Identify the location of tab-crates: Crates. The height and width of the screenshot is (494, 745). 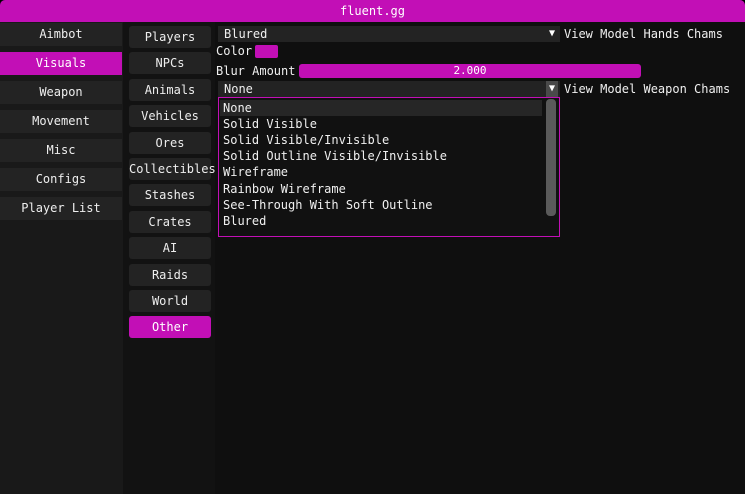
(170, 221).